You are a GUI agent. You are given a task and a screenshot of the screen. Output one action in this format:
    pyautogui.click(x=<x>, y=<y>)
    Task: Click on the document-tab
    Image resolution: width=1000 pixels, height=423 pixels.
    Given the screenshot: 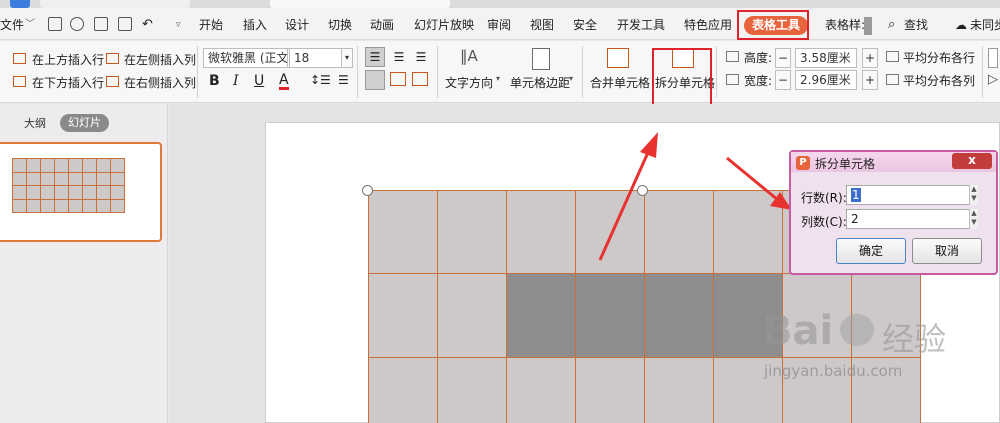 What is the action you would take?
    pyautogui.click(x=115, y=4)
    